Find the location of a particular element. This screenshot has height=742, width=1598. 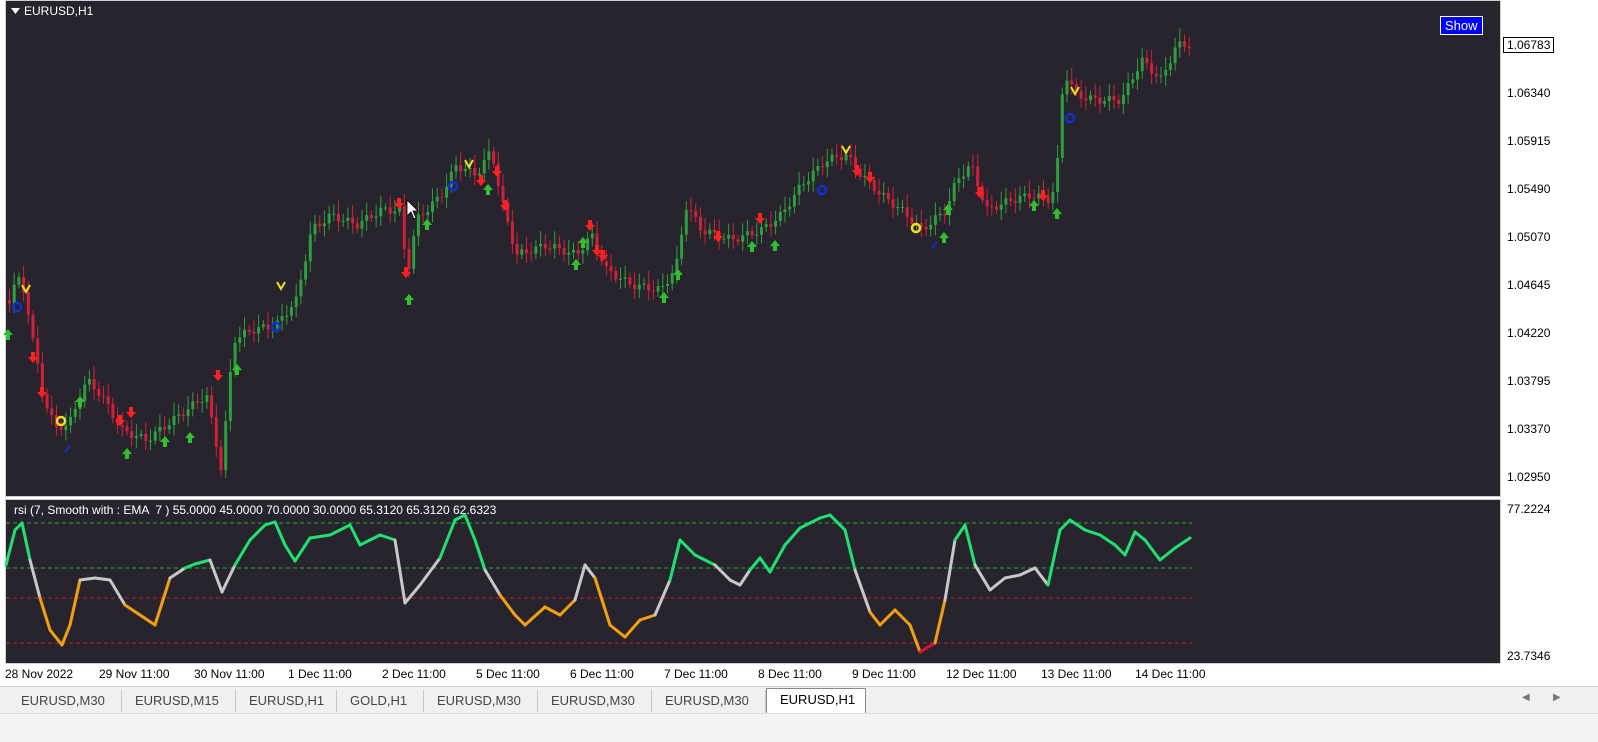

tab-chart: EURUSD,H1 is located at coordinates (286, 701).